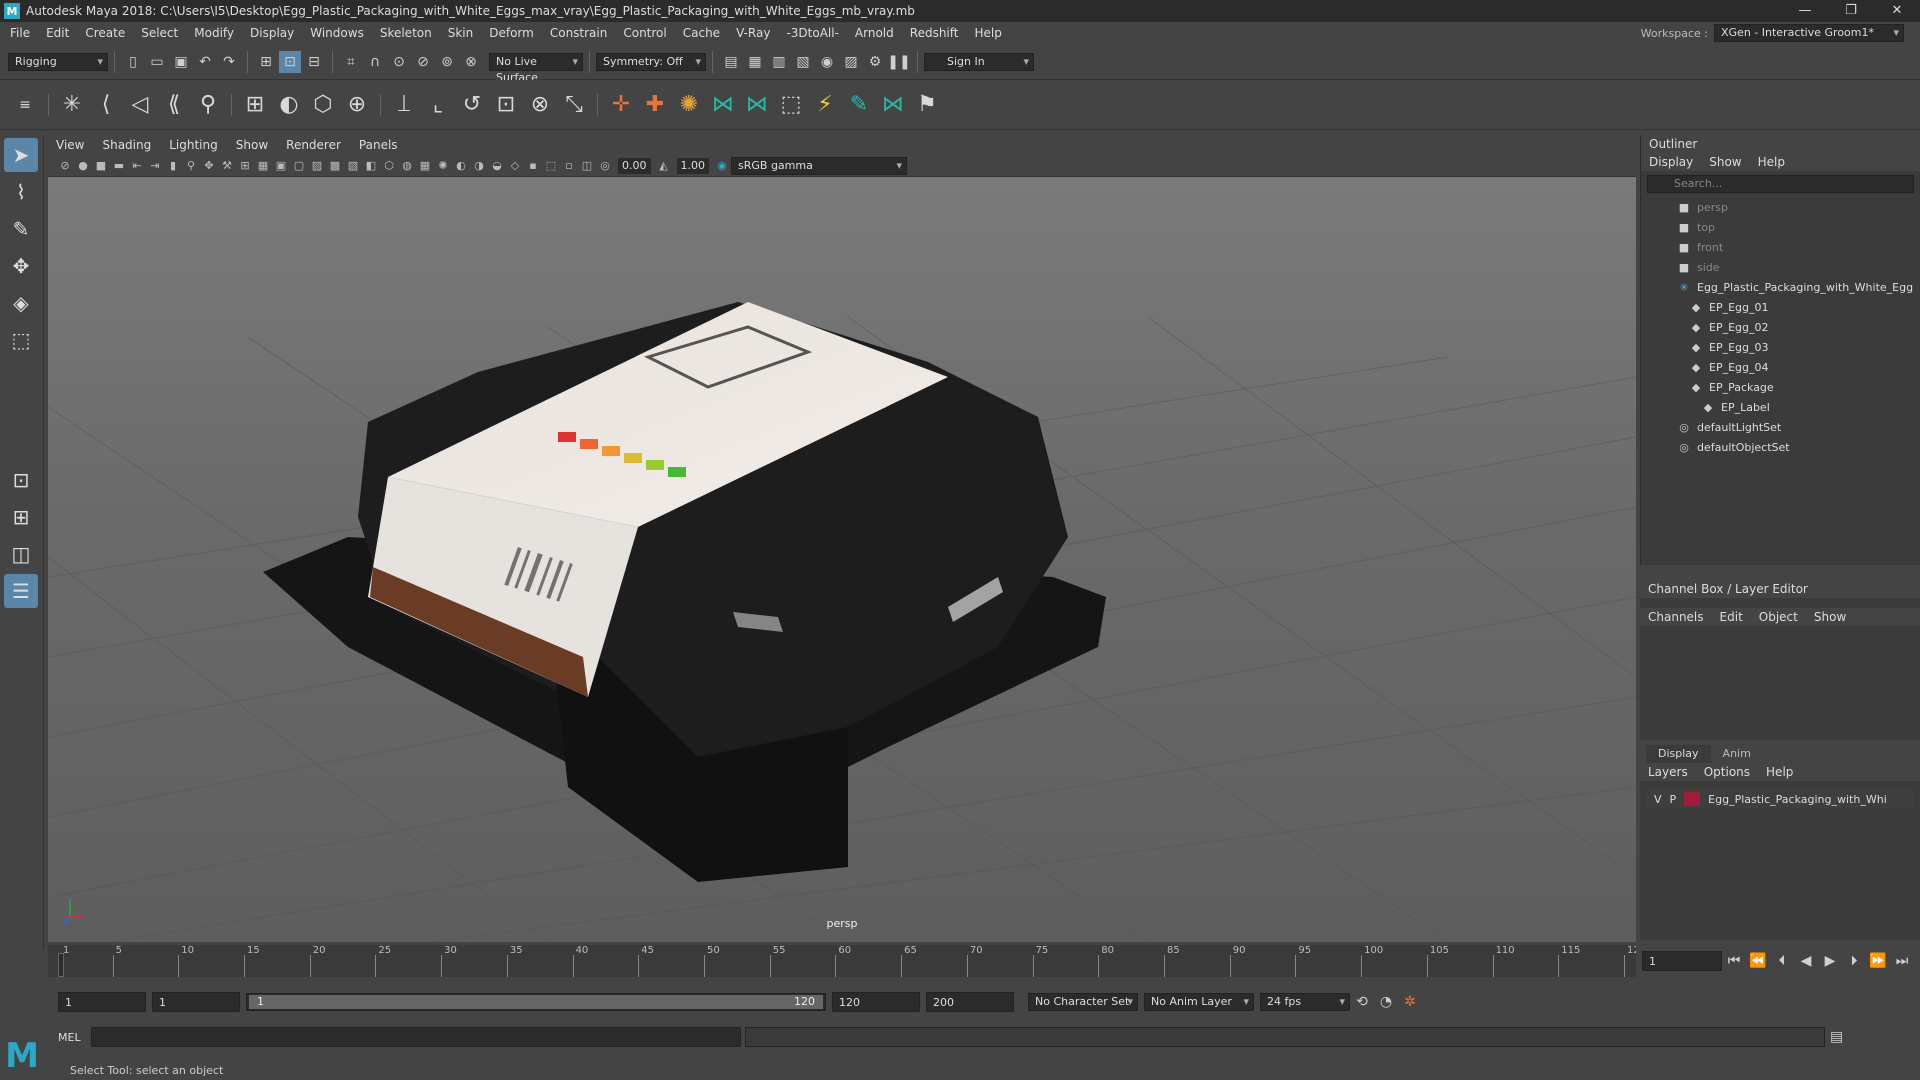  I want to click on panel-menu-renderer: Renderer, so click(313, 145).